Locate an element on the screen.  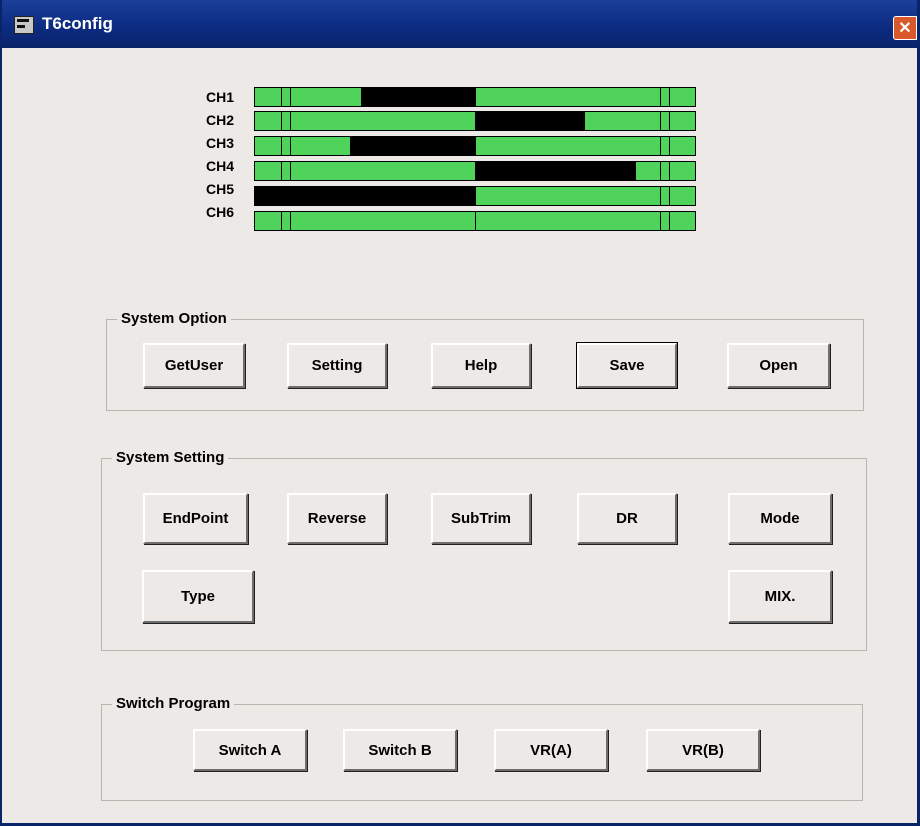
window-title: T6config is located at coordinates (77, 23).